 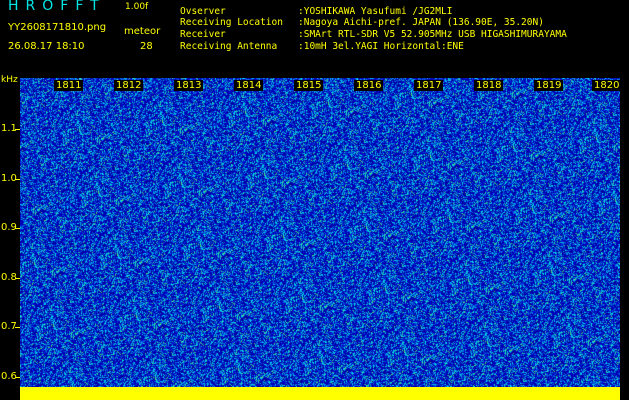 What do you see at coordinates (429, 85) in the screenshot?
I see `x-tick: 1817` at bounding box center [429, 85].